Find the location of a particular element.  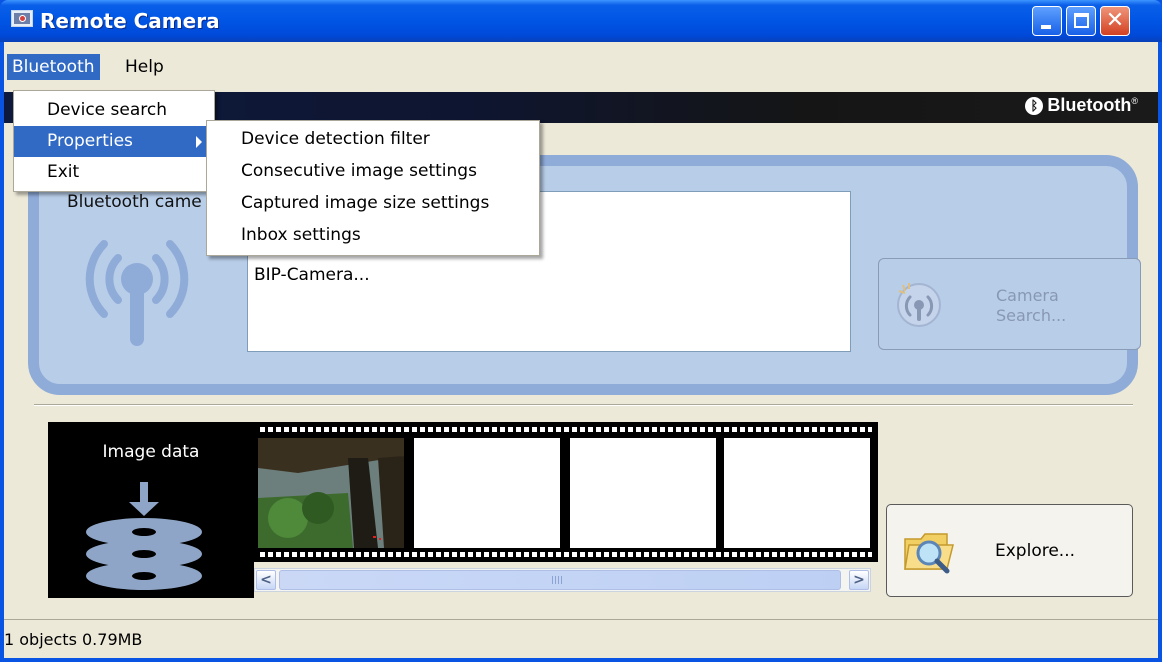

submenu-arrow-icon is located at coordinates (199, 142).